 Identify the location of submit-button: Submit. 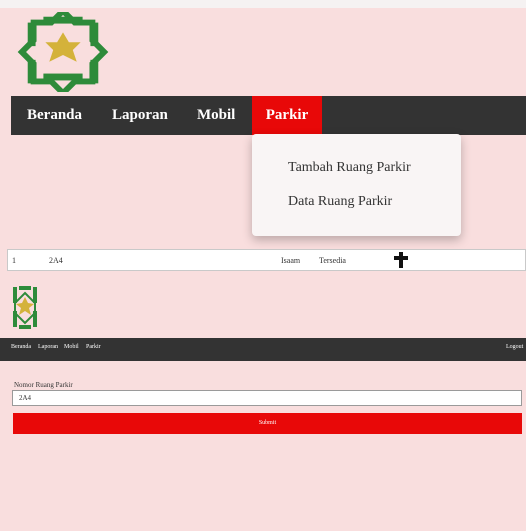
(267, 423).